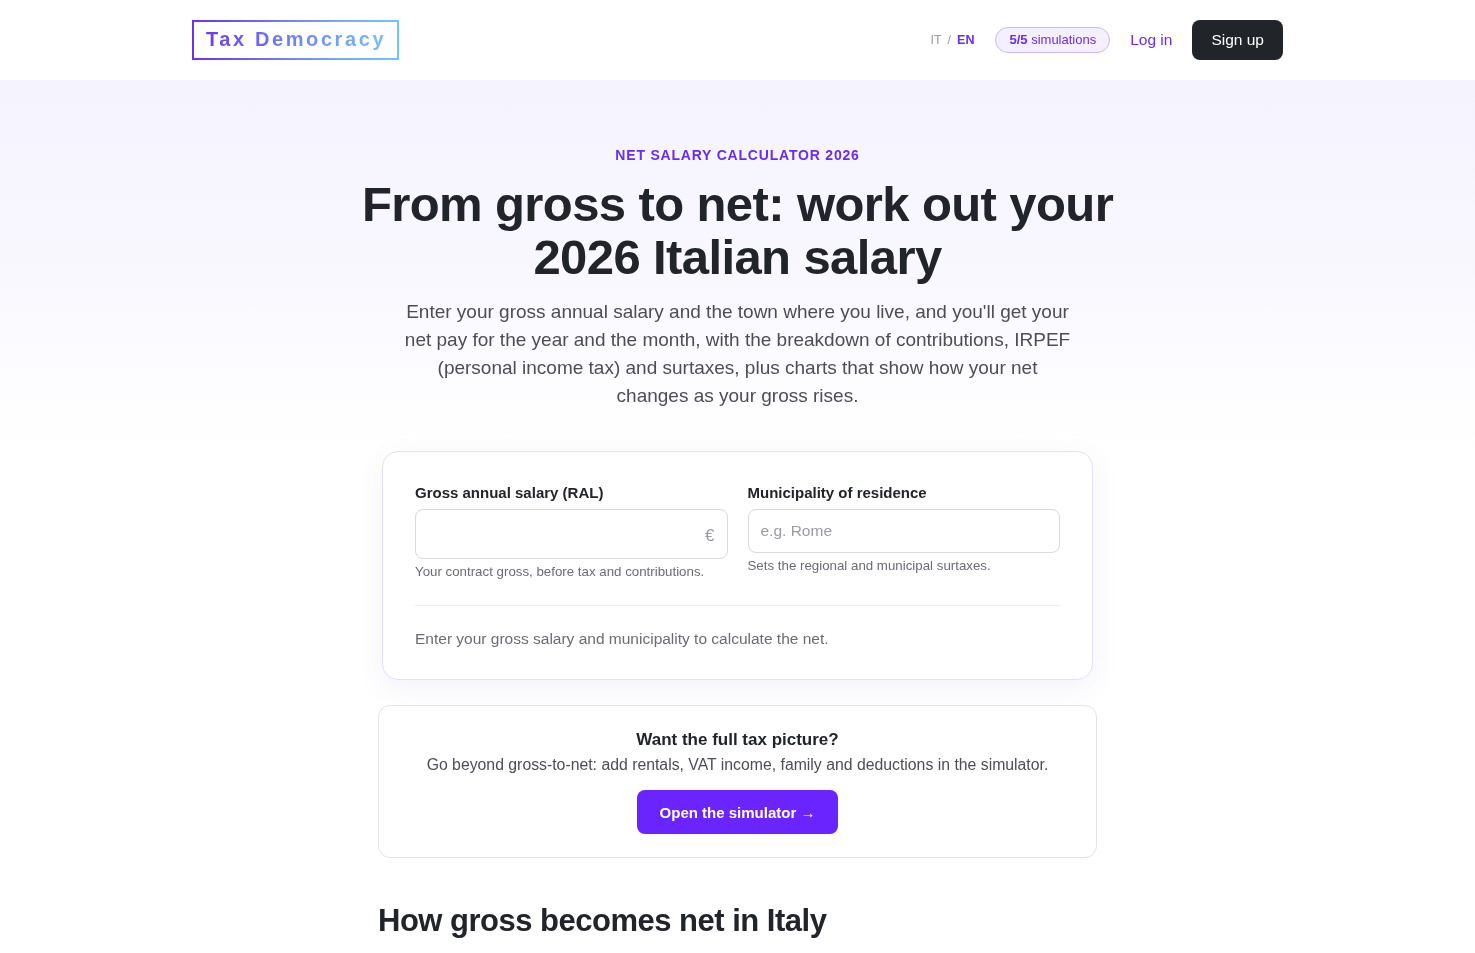 This screenshot has width=1475, height=953. What do you see at coordinates (966, 40) in the screenshot?
I see `language-option: EN` at bounding box center [966, 40].